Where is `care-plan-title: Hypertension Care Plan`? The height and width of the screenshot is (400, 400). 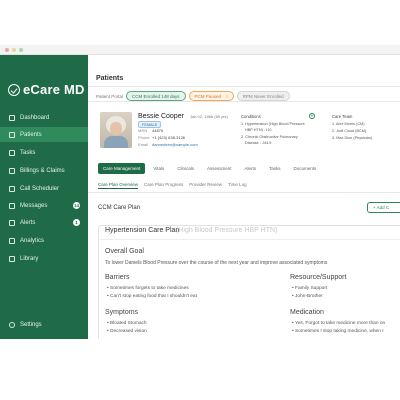 care-plan-title: Hypertension Care Plan is located at coordinates (142, 230).